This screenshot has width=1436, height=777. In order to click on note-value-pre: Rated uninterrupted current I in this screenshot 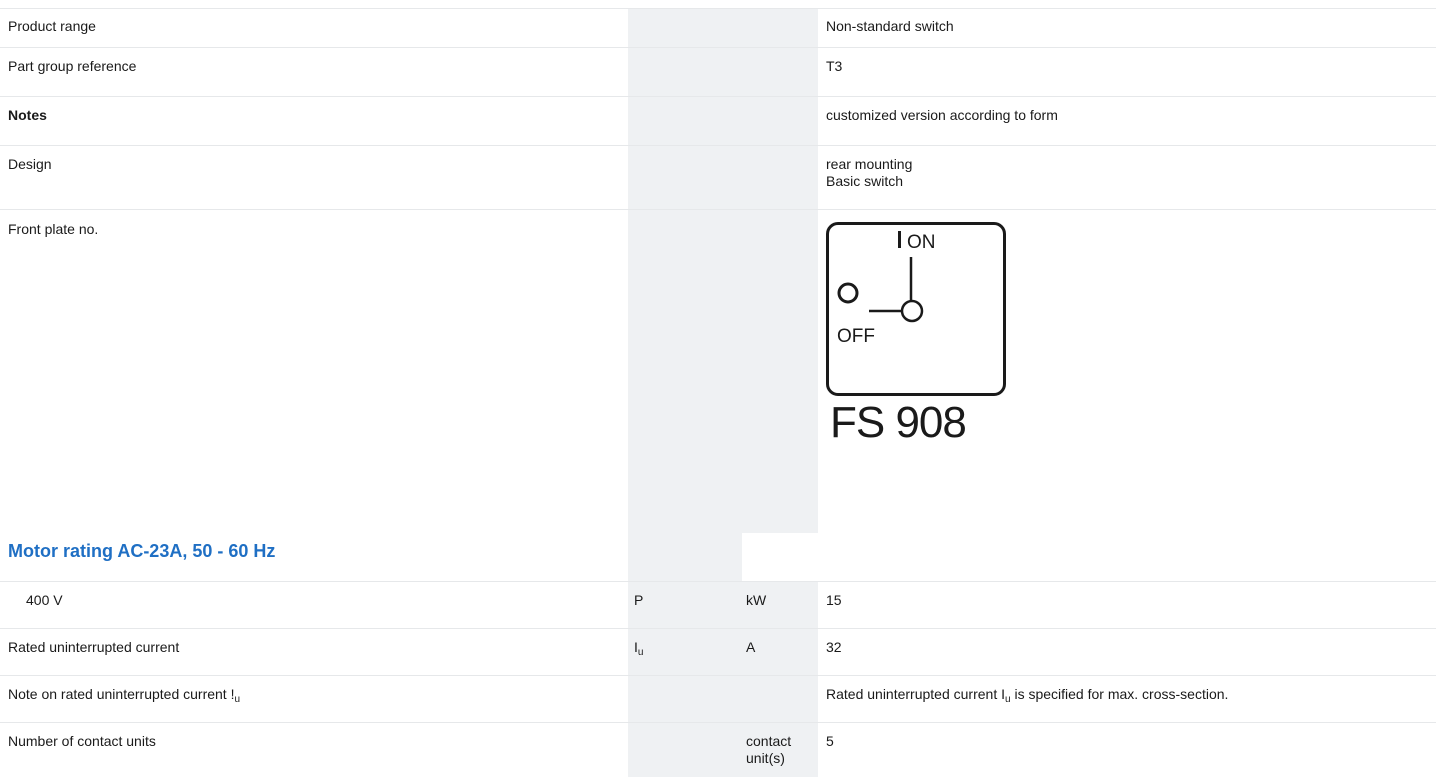, I will do `click(915, 694)`.